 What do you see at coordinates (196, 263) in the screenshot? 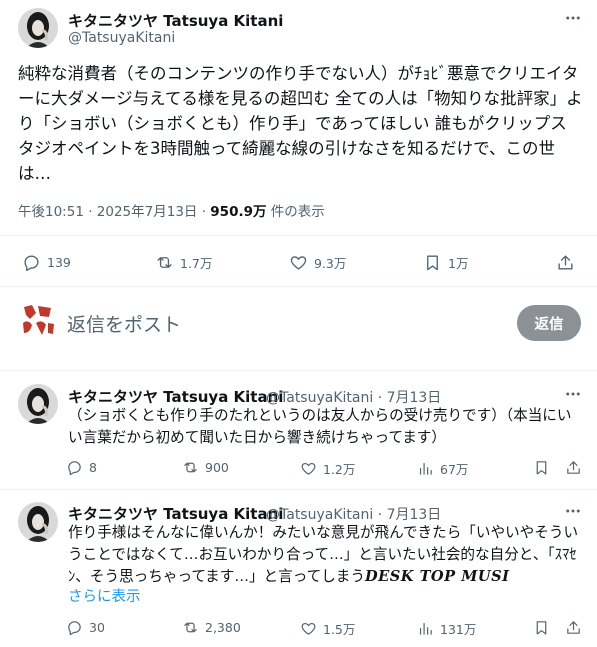
I see `repost-count: 1.7万` at bounding box center [196, 263].